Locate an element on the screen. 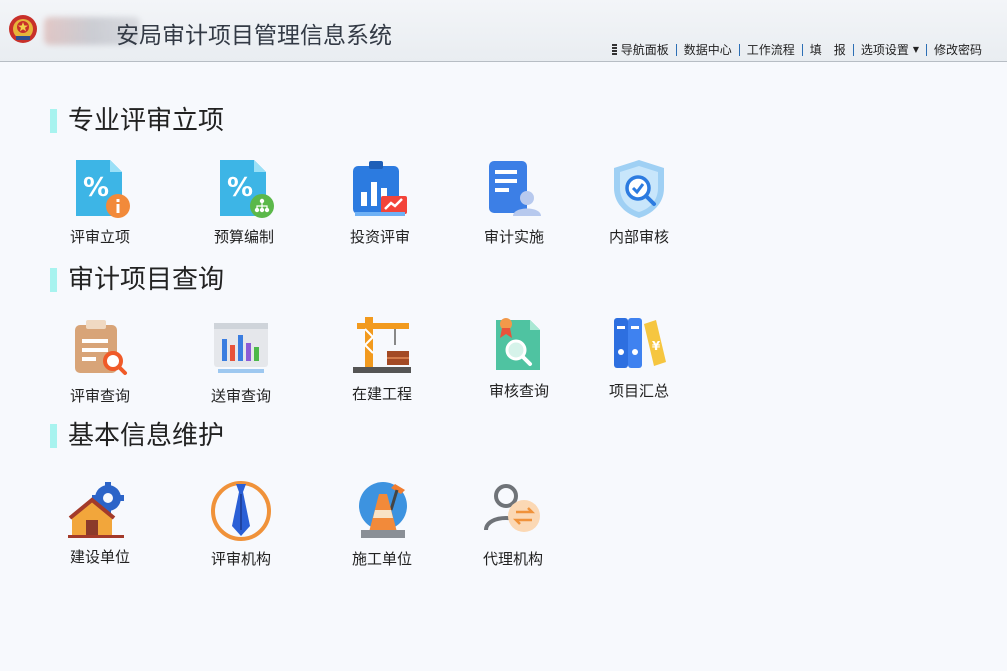 The width and height of the screenshot is (1007, 671). user-exchange-icon is located at coordinates (512, 508).